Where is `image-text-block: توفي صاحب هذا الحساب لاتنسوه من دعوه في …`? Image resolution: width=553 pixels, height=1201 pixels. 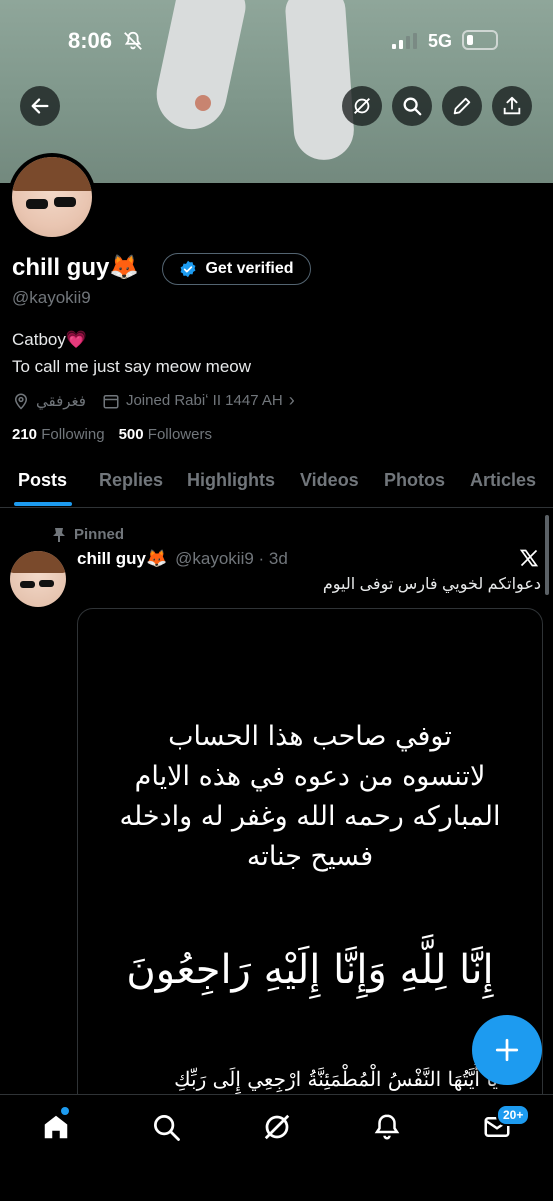
image-text-block: توفي صاحب هذا الحساب لاتنسوه من دعوه في … is located at coordinates (310, 797).